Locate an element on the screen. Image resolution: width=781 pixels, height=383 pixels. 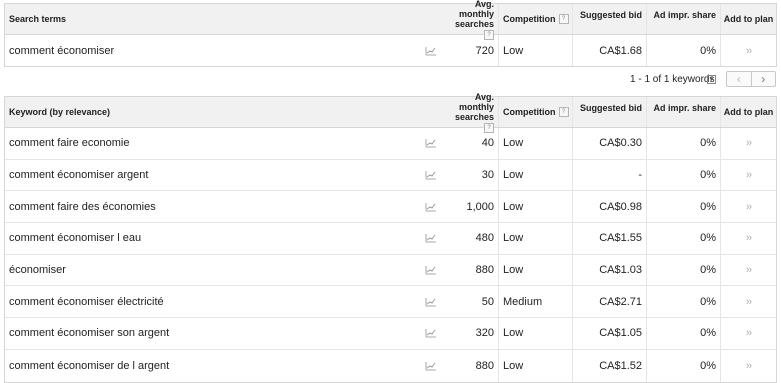
pagination-nav: ‹ › is located at coordinates (751, 79).